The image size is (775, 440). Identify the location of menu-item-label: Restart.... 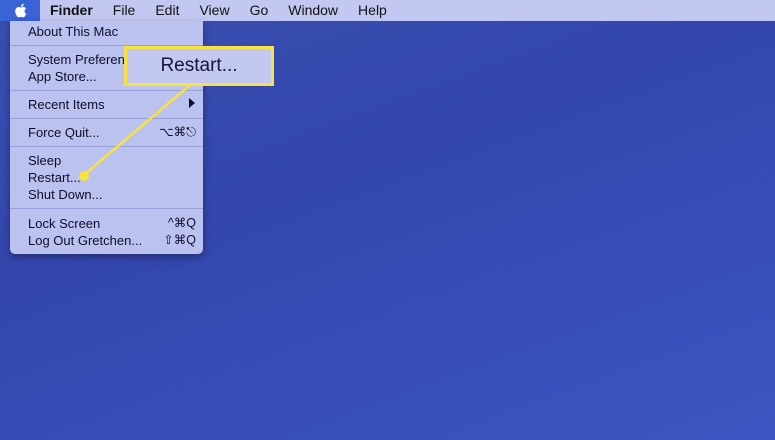
(54, 177).